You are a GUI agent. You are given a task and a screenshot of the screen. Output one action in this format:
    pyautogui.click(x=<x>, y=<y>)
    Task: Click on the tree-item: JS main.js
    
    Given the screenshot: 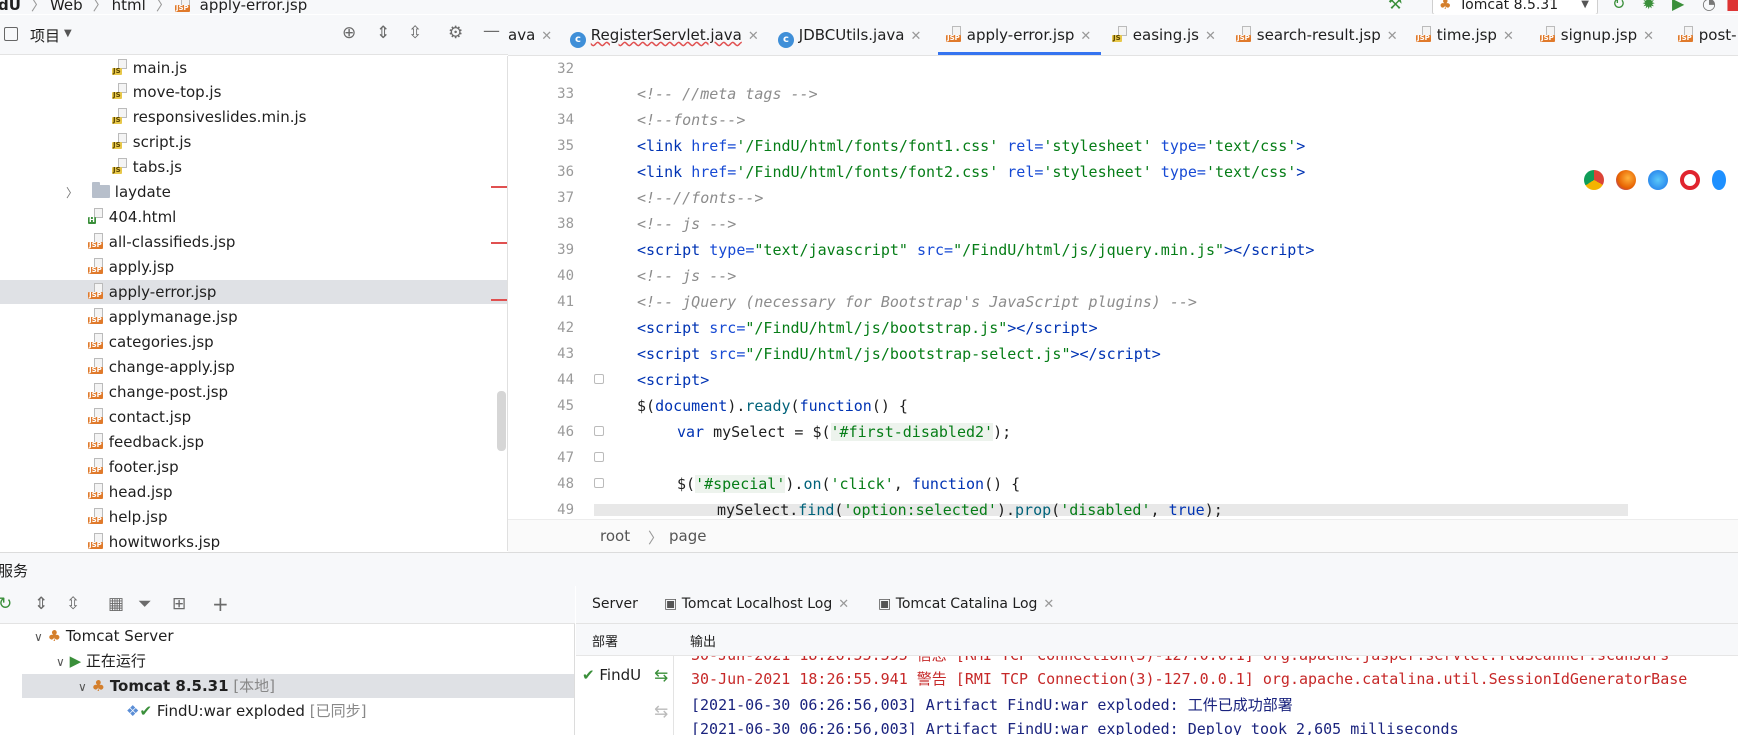 What is the action you would take?
    pyautogui.click(x=149, y=68)
    